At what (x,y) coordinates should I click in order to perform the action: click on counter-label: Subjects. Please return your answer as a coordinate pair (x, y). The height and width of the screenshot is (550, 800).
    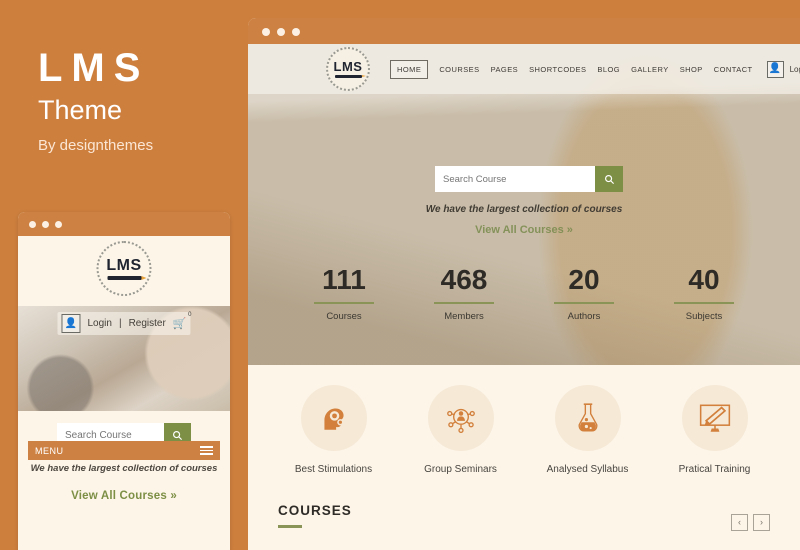
    Looking at the image, I should click on (704, 316).